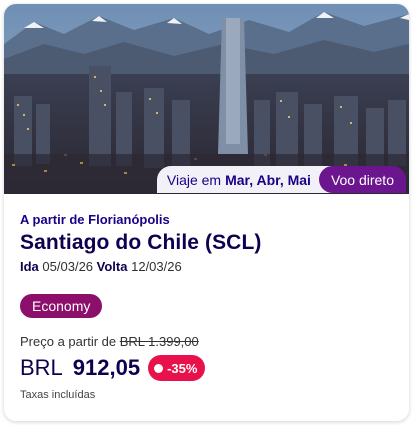  What do you see at coordinates (41, 367) in the screenshot?
I see `price-currency: BRL` at bounding box center [41, 367].